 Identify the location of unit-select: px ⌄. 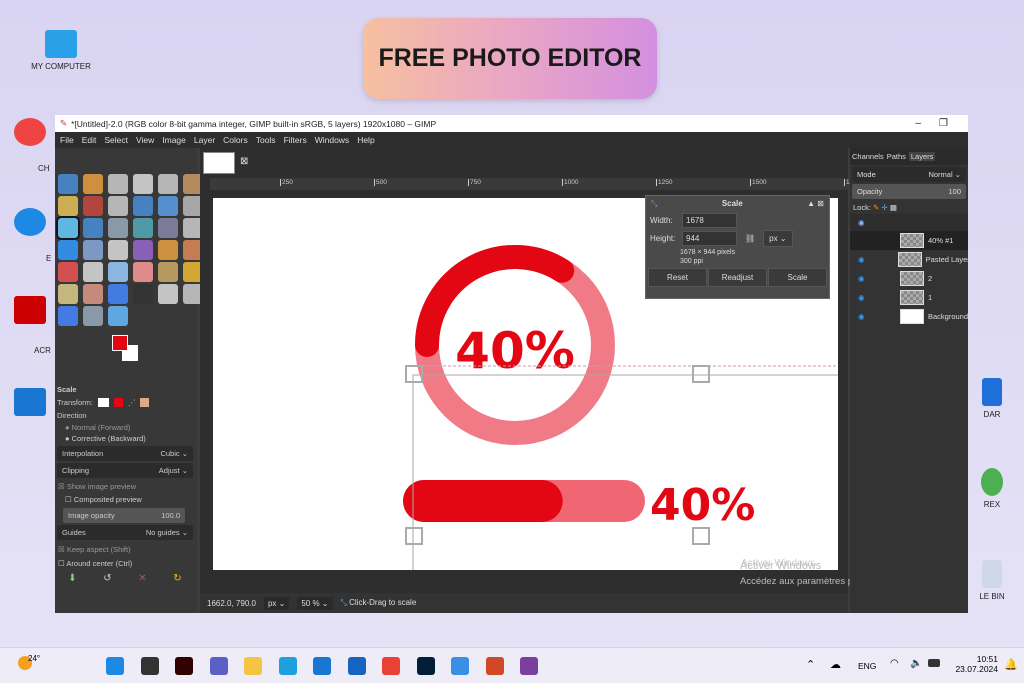
(778, 238).